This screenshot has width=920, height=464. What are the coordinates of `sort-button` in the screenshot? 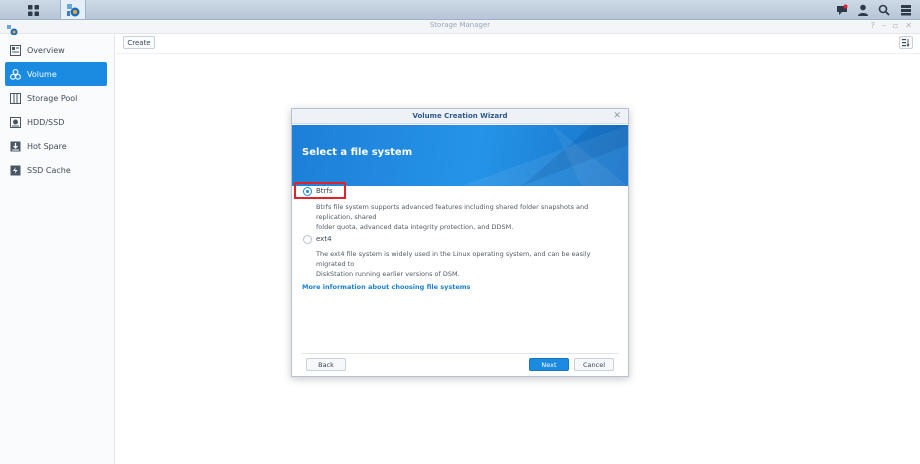 It's located at (906, 42).